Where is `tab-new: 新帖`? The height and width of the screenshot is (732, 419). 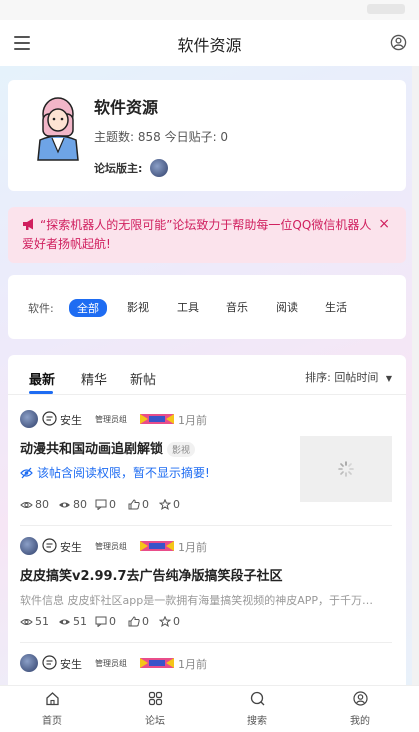
tab-new: 新帖 is located at coordinates (143, 378).